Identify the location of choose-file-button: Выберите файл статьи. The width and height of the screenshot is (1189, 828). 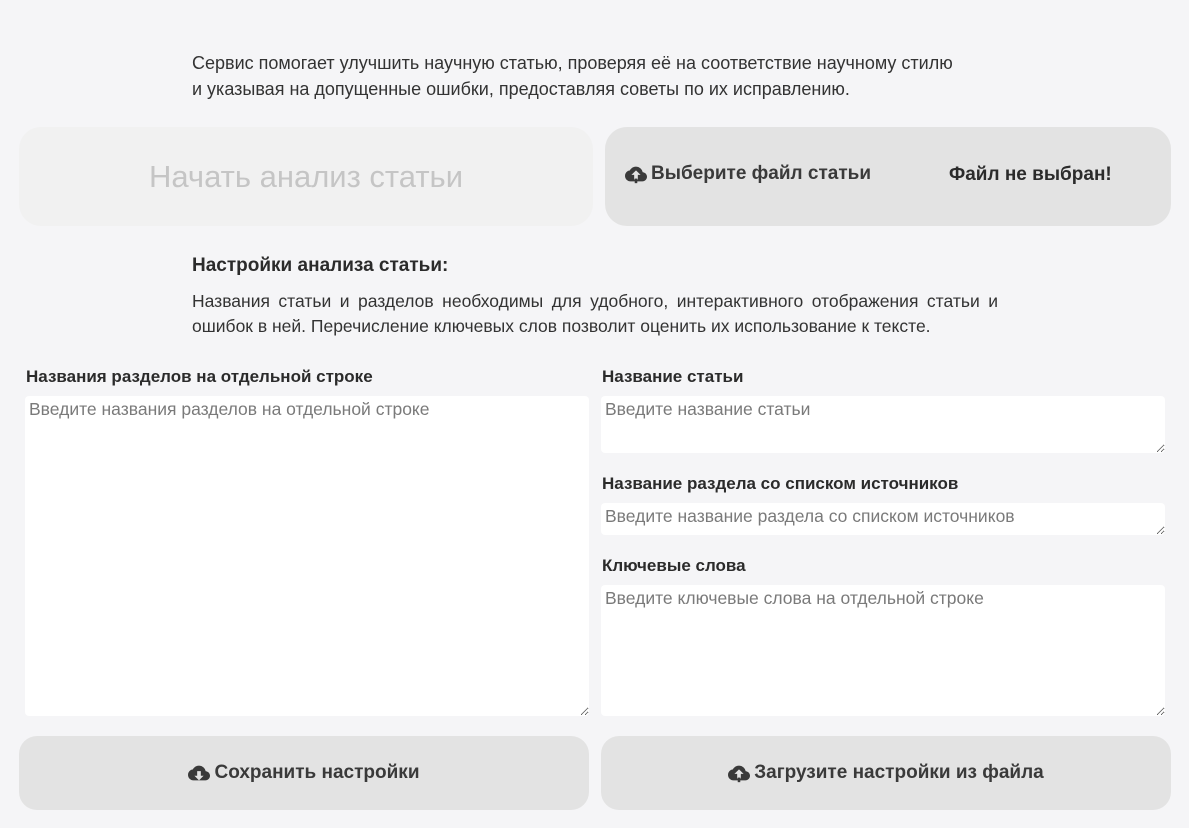
(748, 174).